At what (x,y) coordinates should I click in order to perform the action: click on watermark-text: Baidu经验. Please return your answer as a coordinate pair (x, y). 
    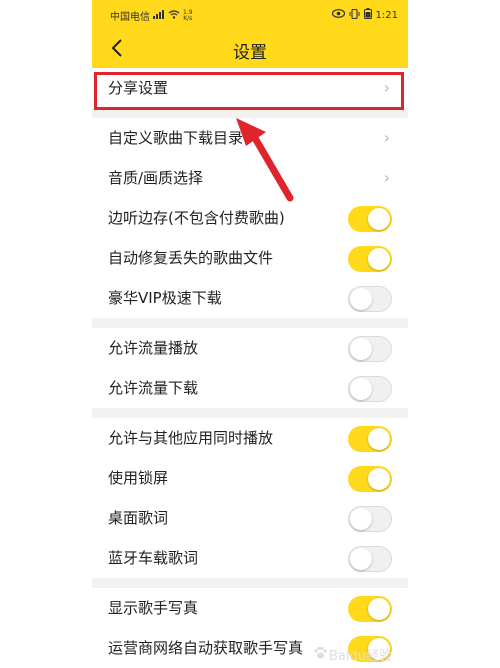
    Looking at the image, I should click on (360, 656).